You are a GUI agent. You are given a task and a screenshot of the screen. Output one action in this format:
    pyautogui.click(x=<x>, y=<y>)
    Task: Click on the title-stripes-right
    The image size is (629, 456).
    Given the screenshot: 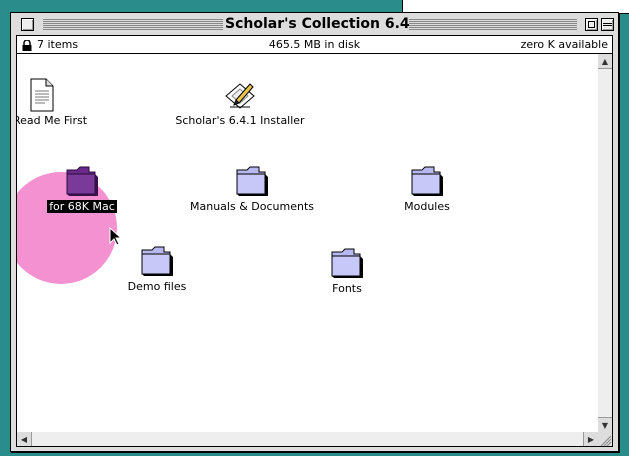 What is the action you would take?
    pyautogui.click(x=493, y=24)
    